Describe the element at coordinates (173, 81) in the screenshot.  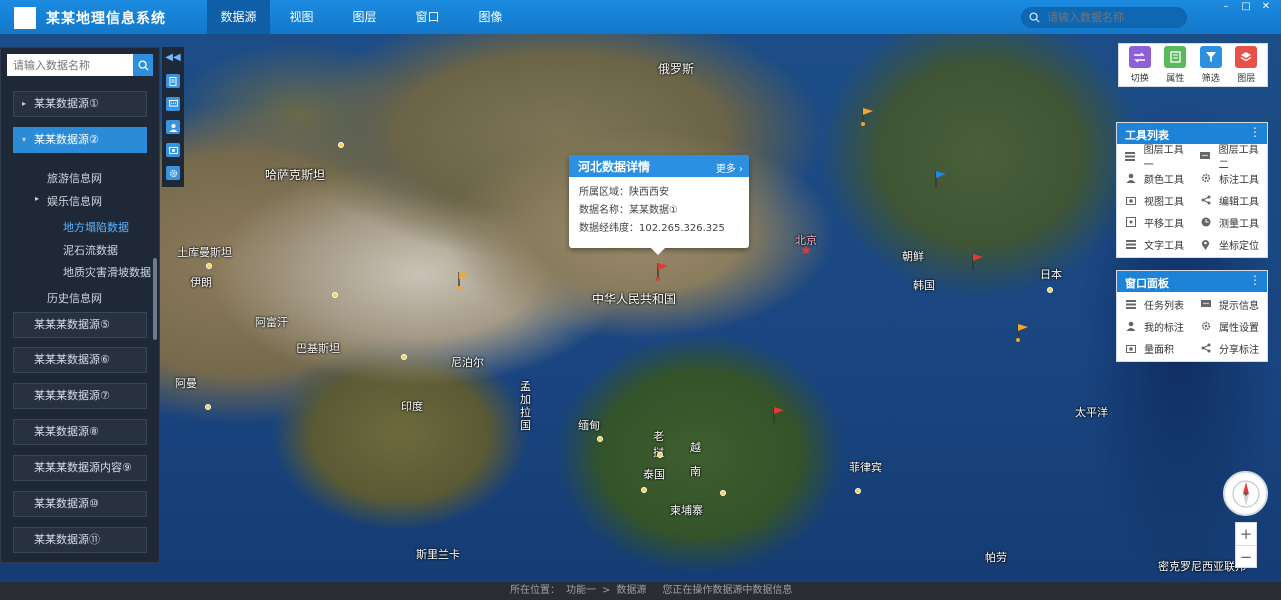
I see `document-icon` at that location.